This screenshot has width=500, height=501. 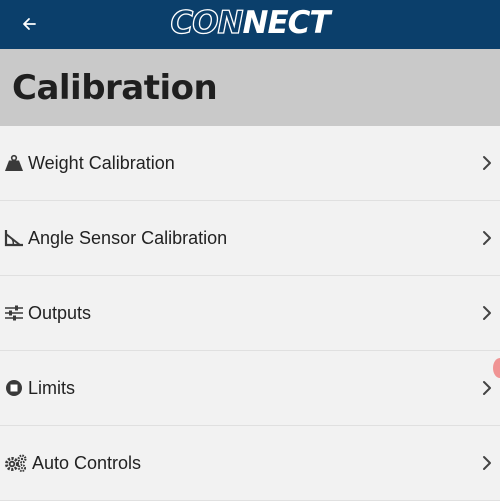 I want to click on logo-part-nect: NECT, so click(x=286, y=23).